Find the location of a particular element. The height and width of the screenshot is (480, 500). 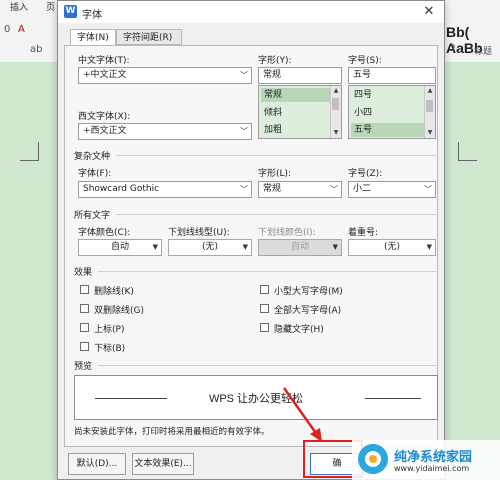

tab-font: 字体(N) is located at coordinates (93, 37).